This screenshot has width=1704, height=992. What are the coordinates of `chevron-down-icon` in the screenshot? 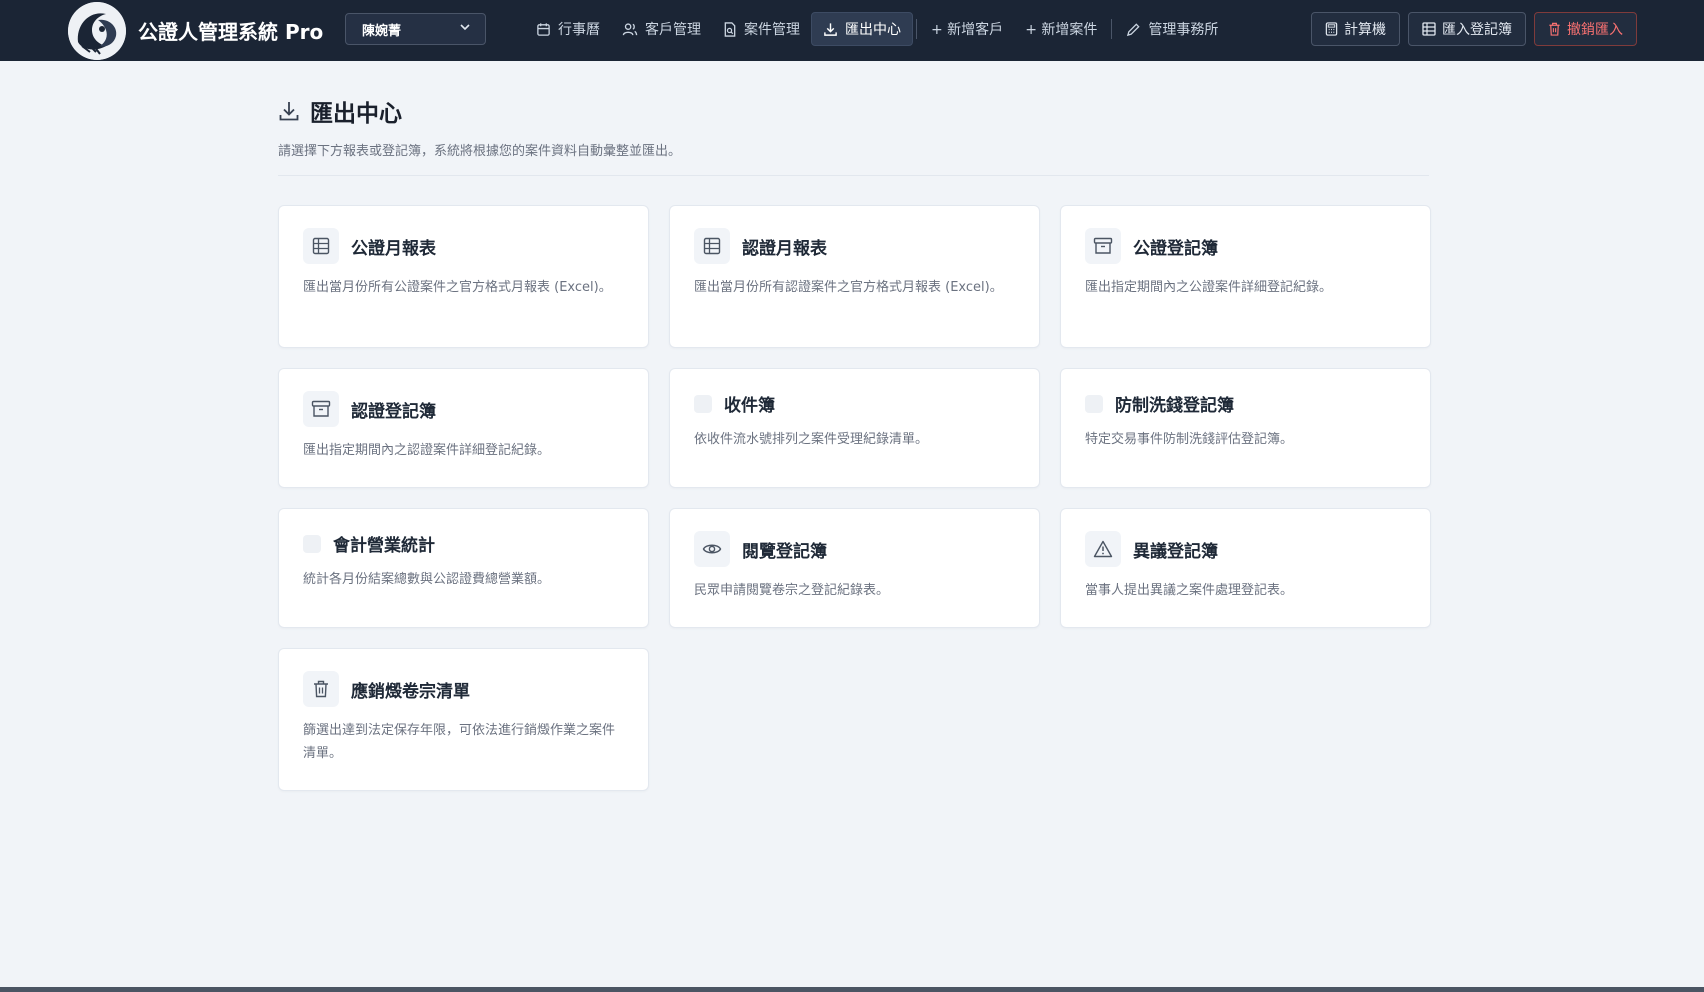 It's located at (465, 29).